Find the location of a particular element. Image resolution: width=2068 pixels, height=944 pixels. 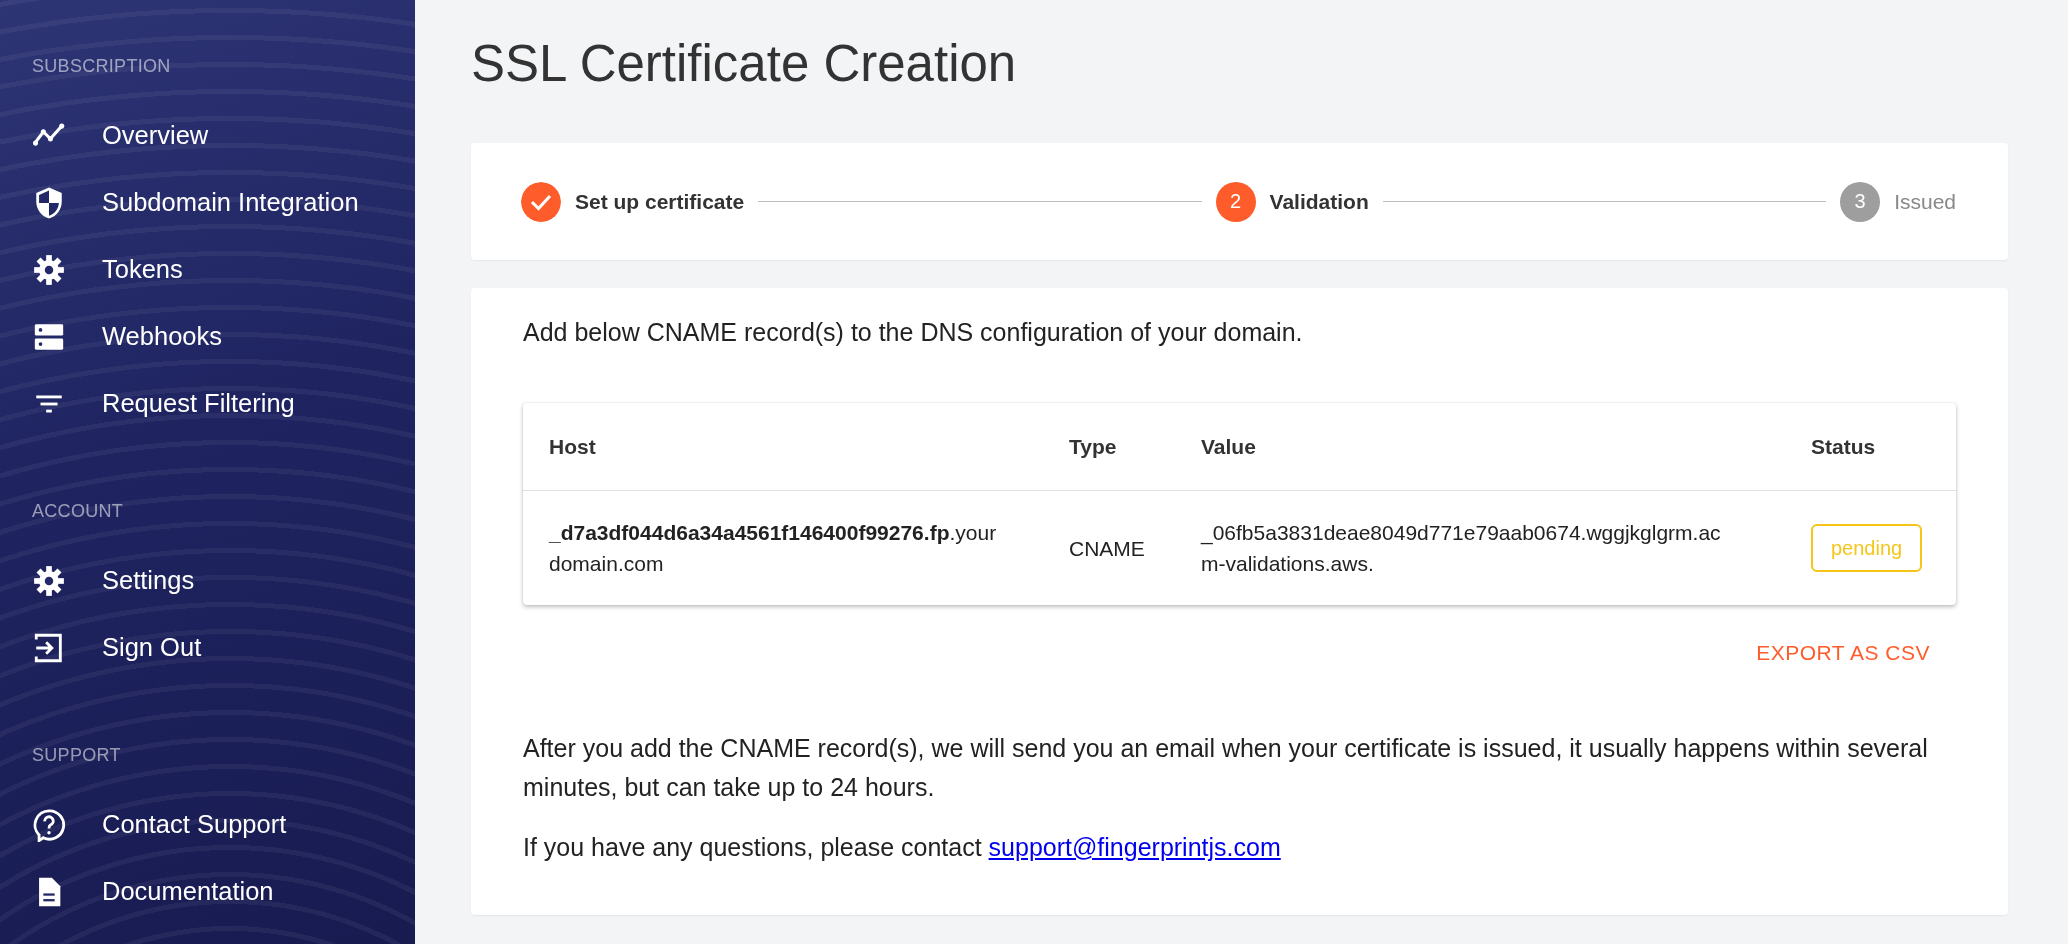

step-number: 2 is located at coordinates (1235, 201).